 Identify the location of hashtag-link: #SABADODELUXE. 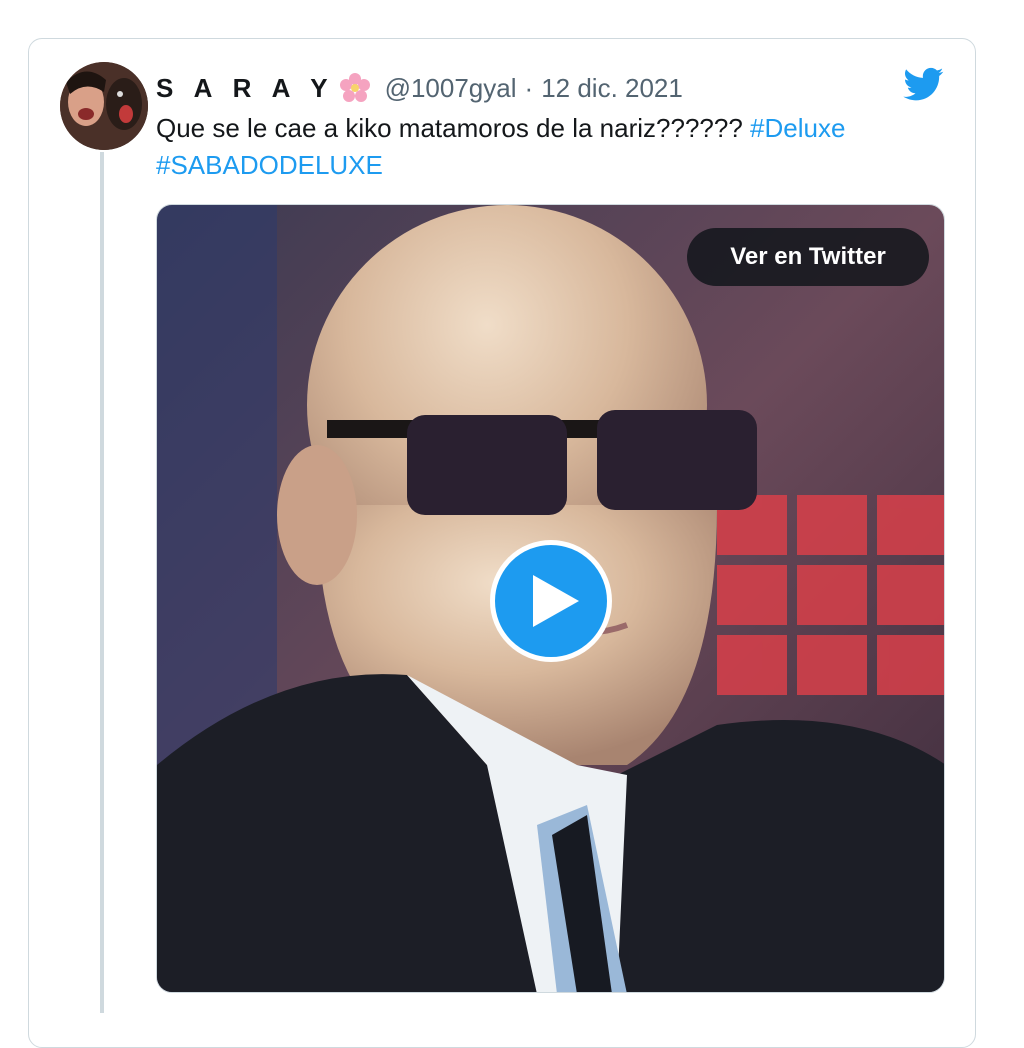
(269, 165).